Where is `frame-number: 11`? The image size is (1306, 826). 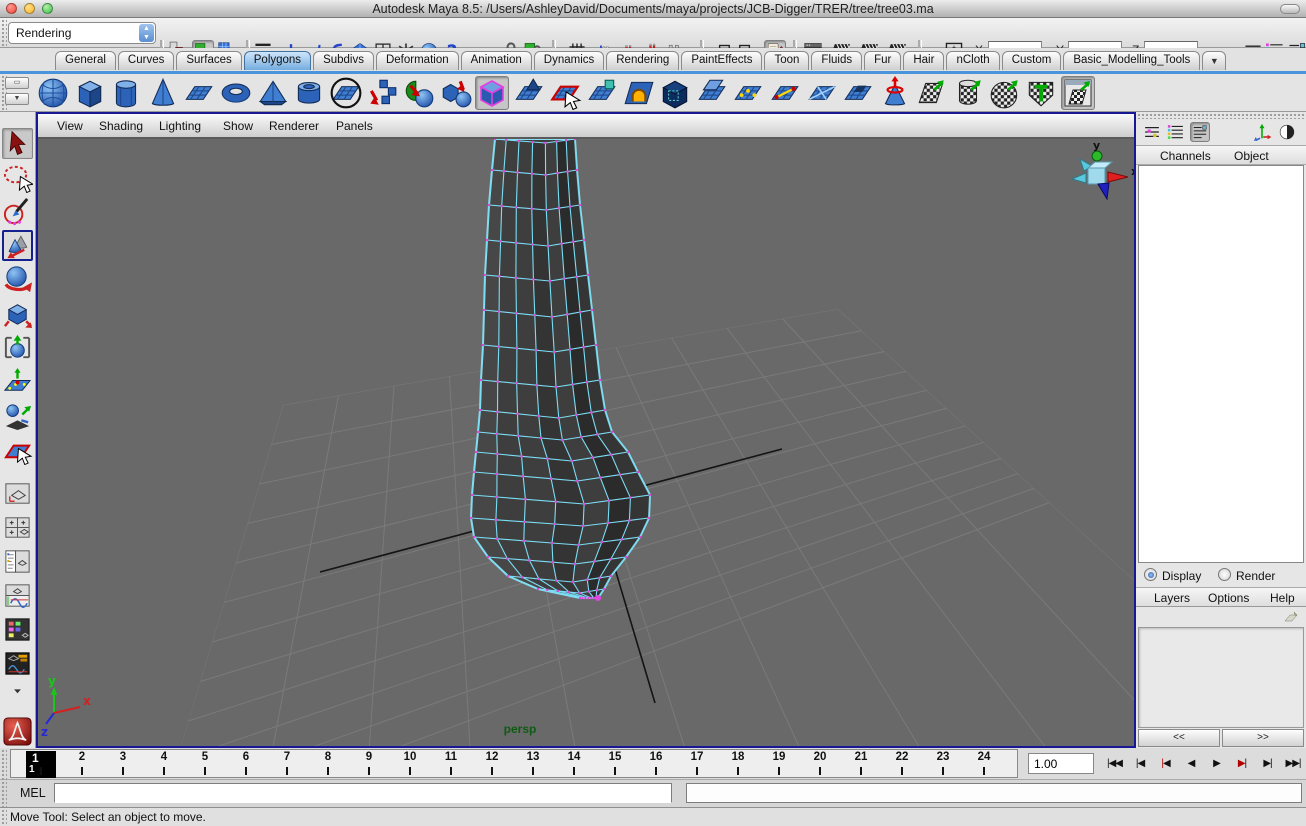
frame-number: 11 is located at coordinates (451, 757).